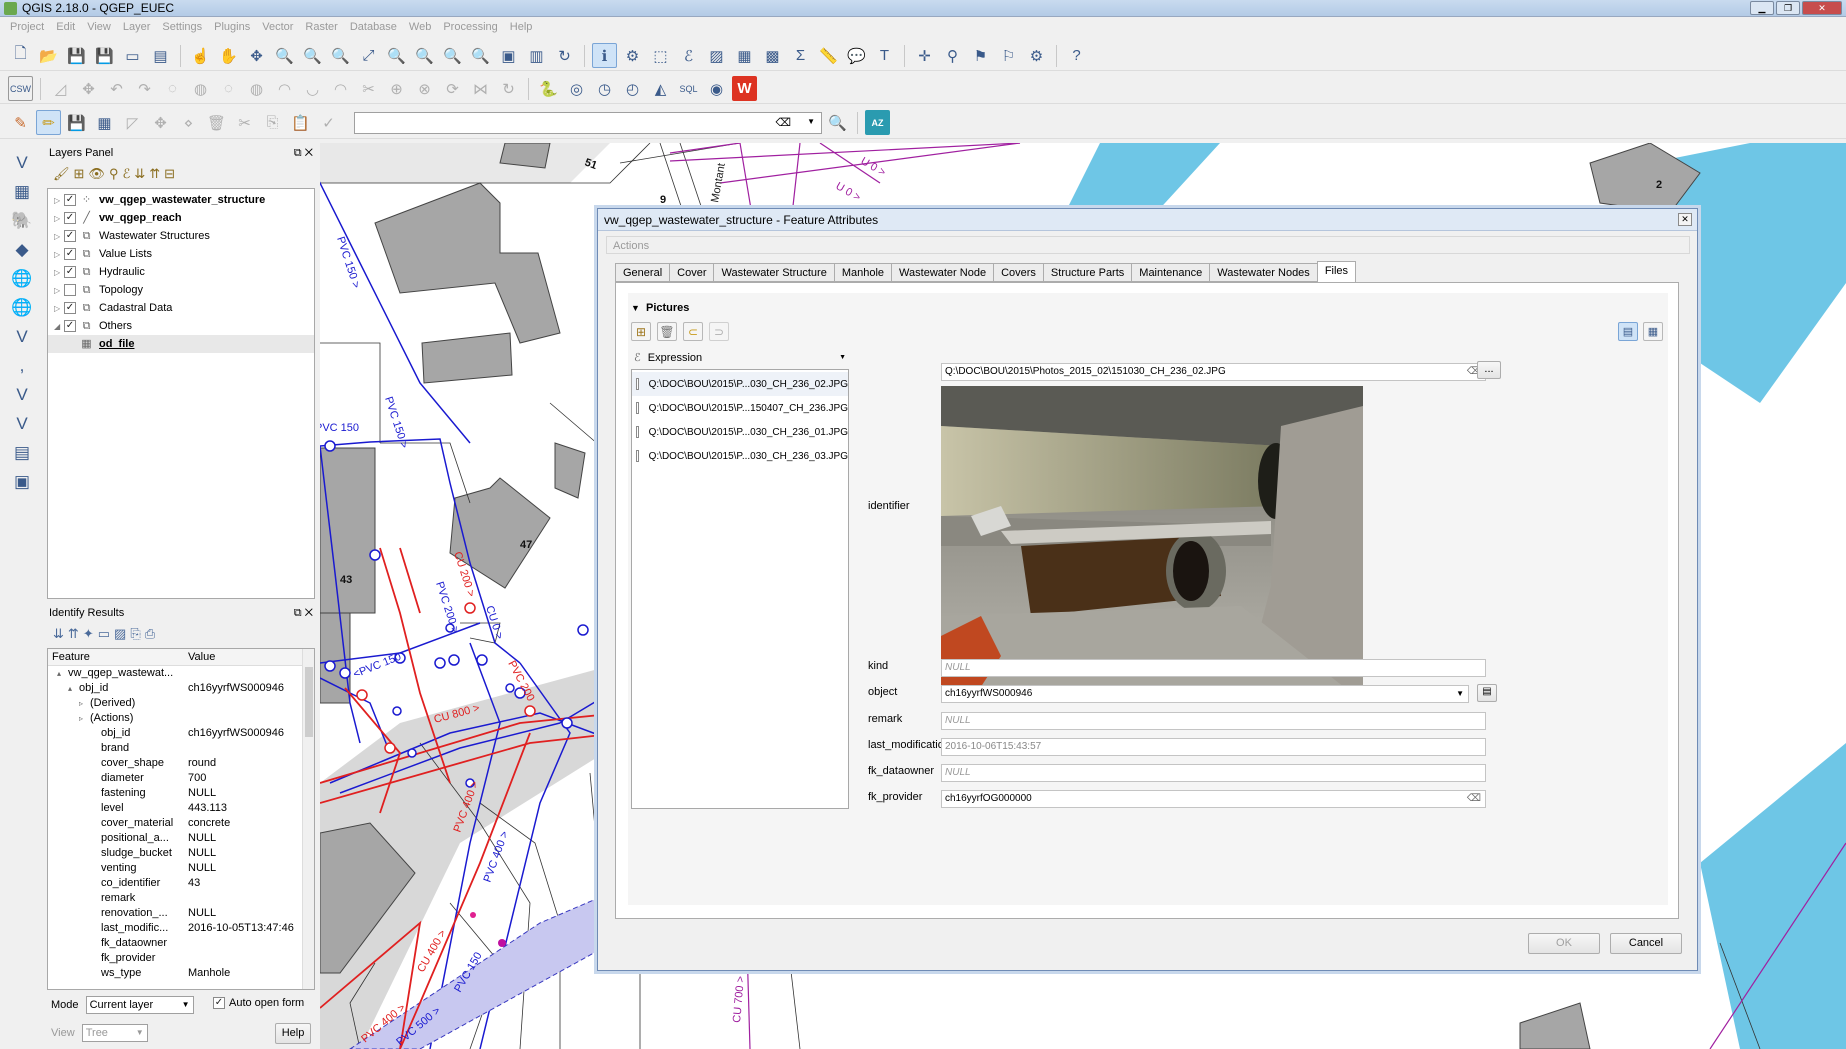 The height and width of the screenshot is (1049, 1846). What do you see at coordinates (952, 55) in the screenshot?
I see `trace-network-icon: ⚲` at bounding box center [952, 55].